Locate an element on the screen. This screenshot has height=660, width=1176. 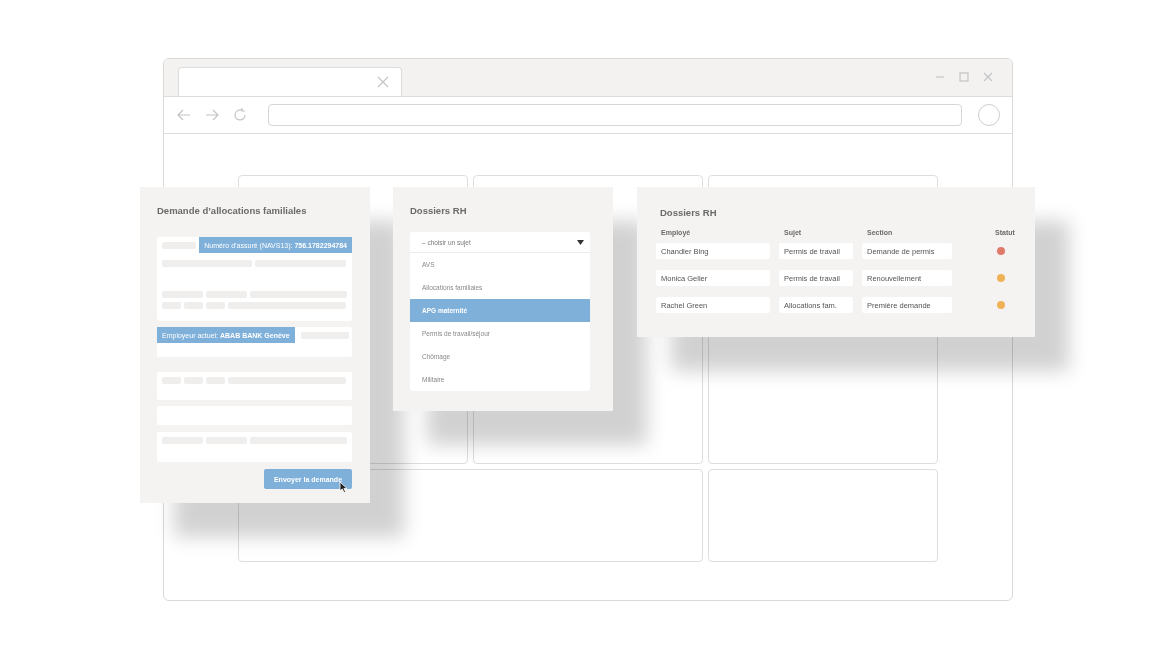
reload-icon is located at coordinates (240, 115).